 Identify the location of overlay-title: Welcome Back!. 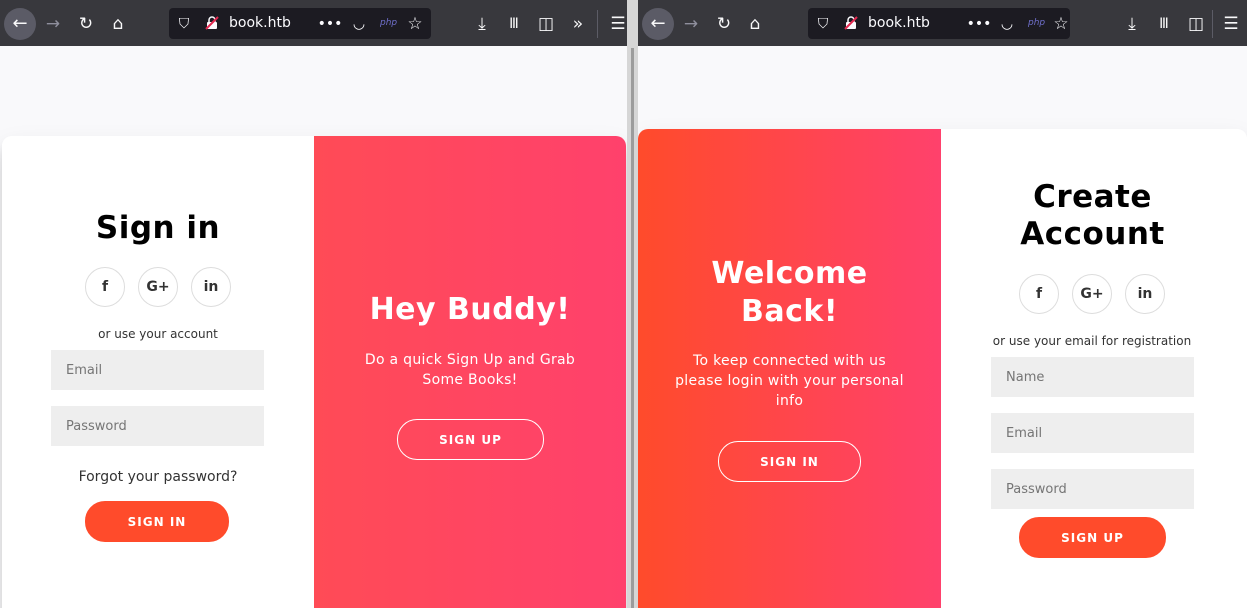
(789, 292).